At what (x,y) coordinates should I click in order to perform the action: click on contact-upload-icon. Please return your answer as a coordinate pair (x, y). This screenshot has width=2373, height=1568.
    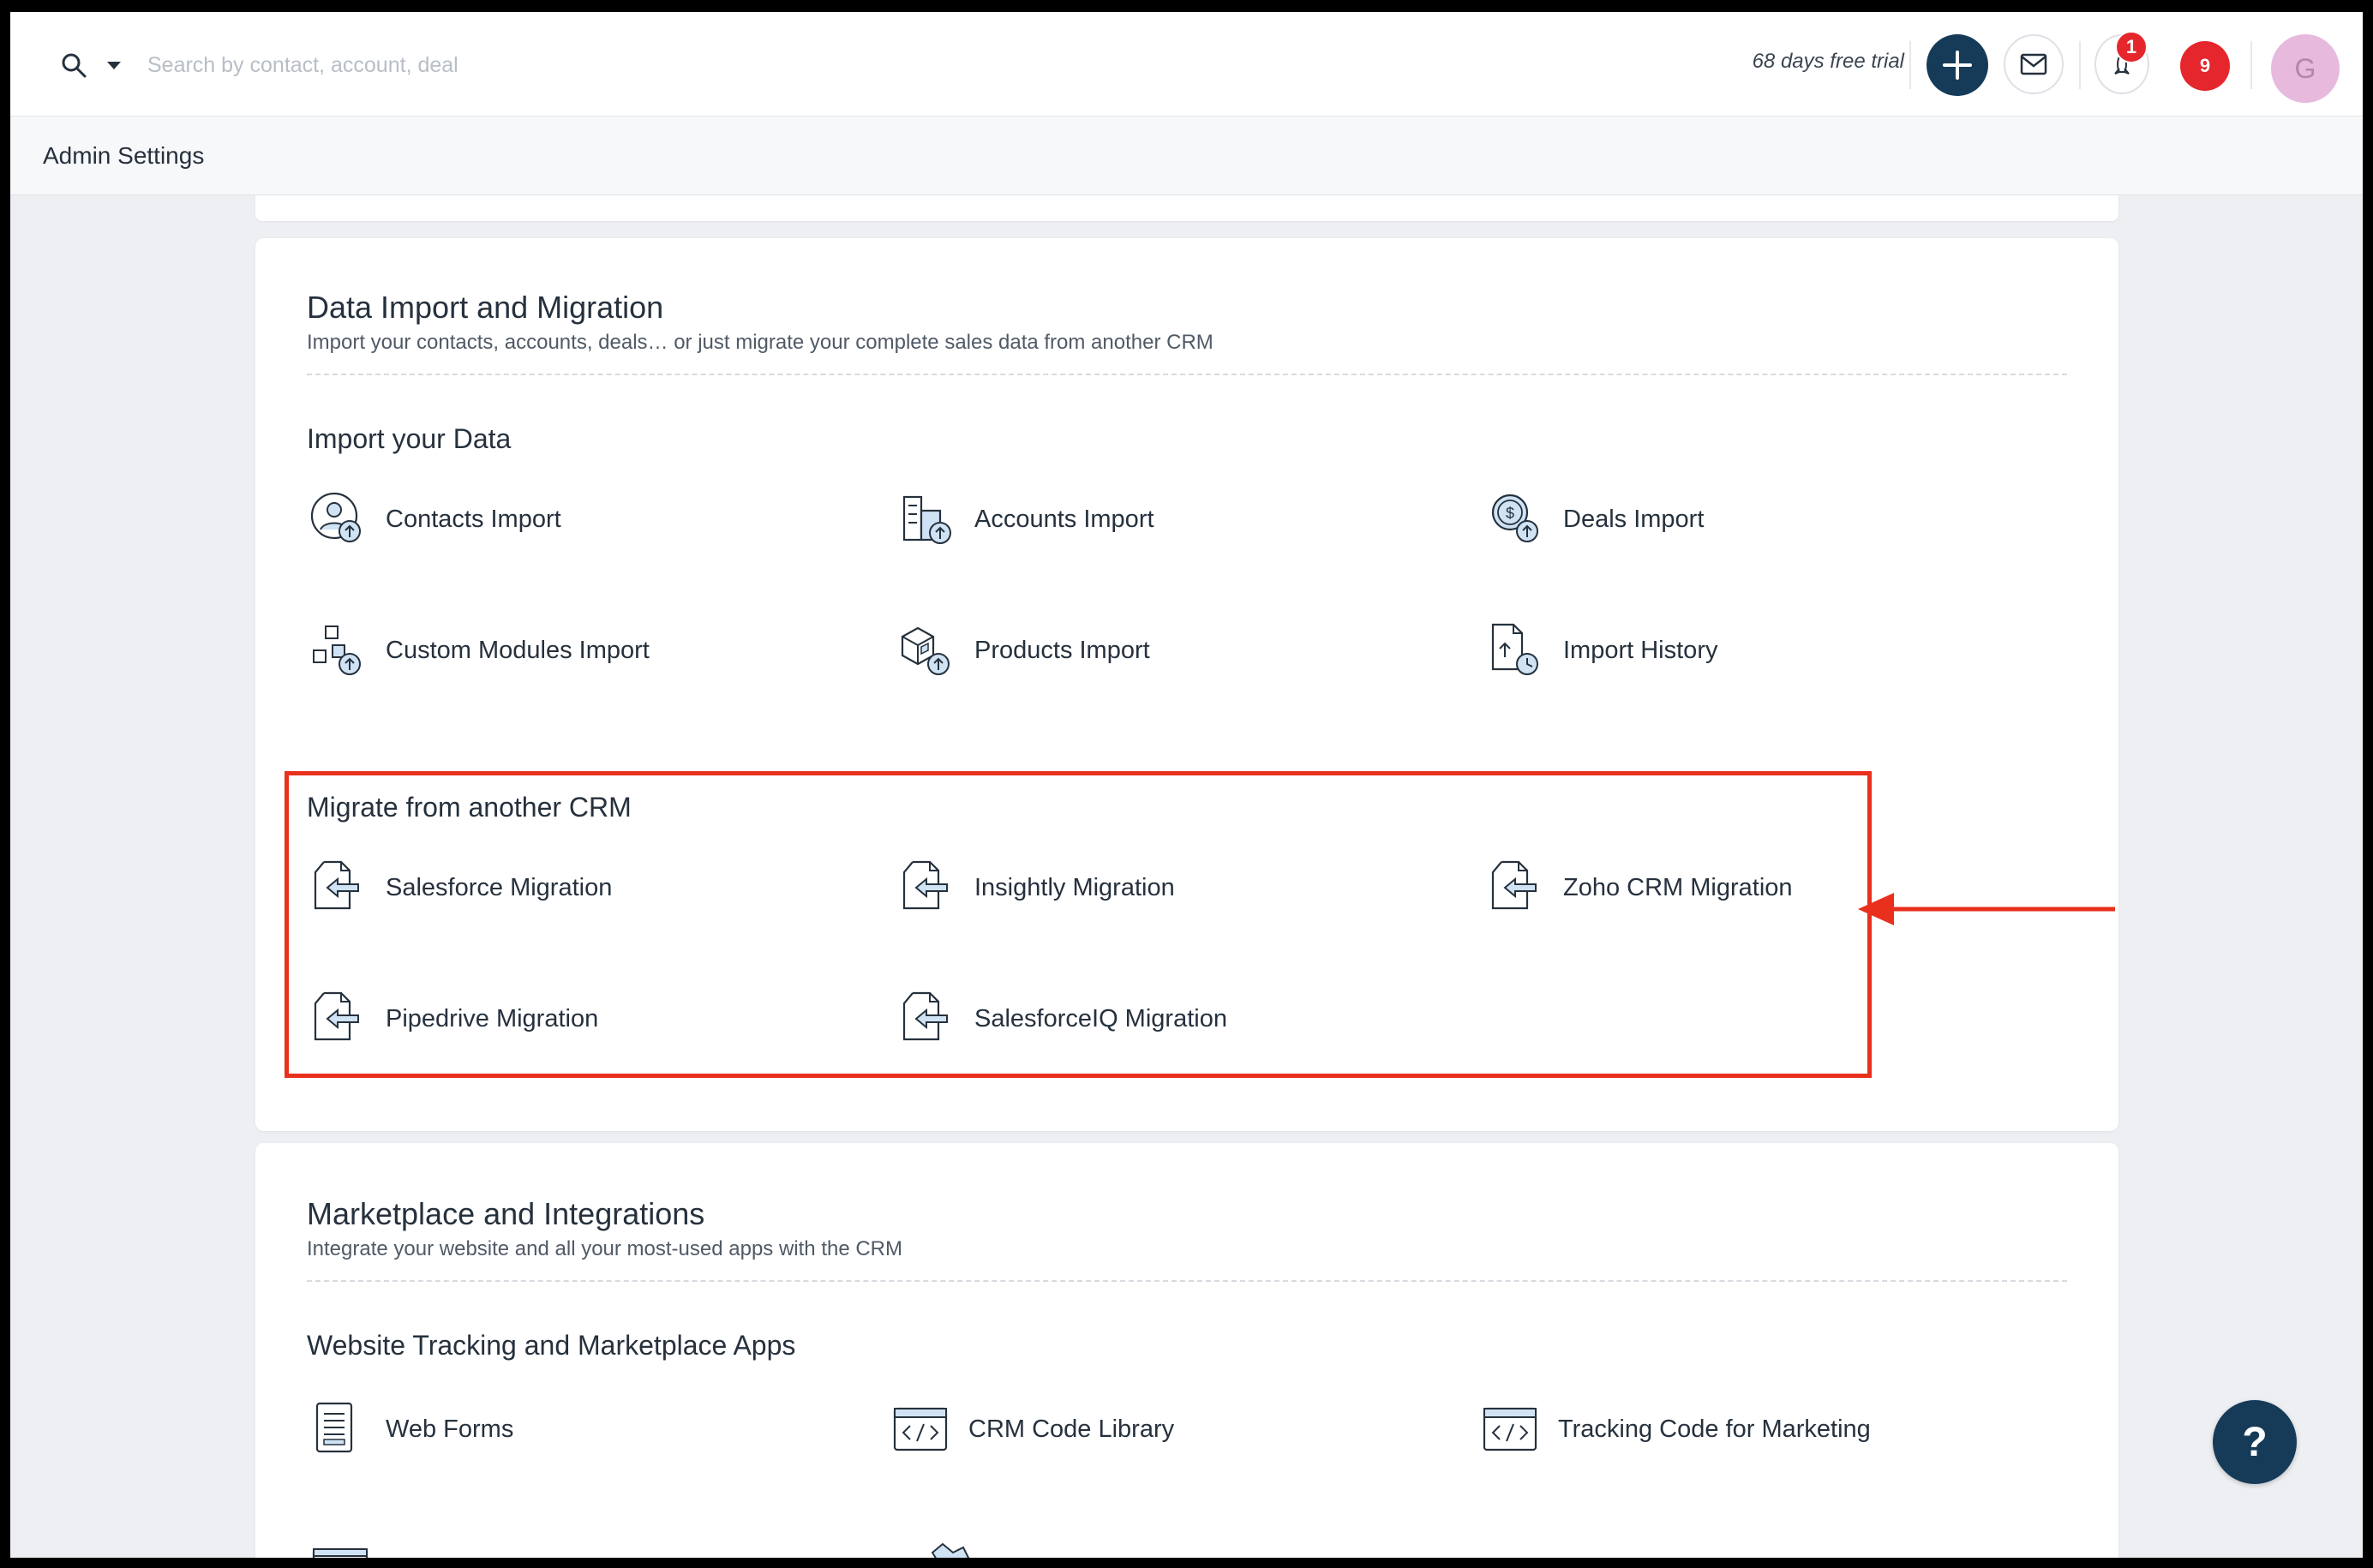
    Looking at the image, I should click on (335, 517).